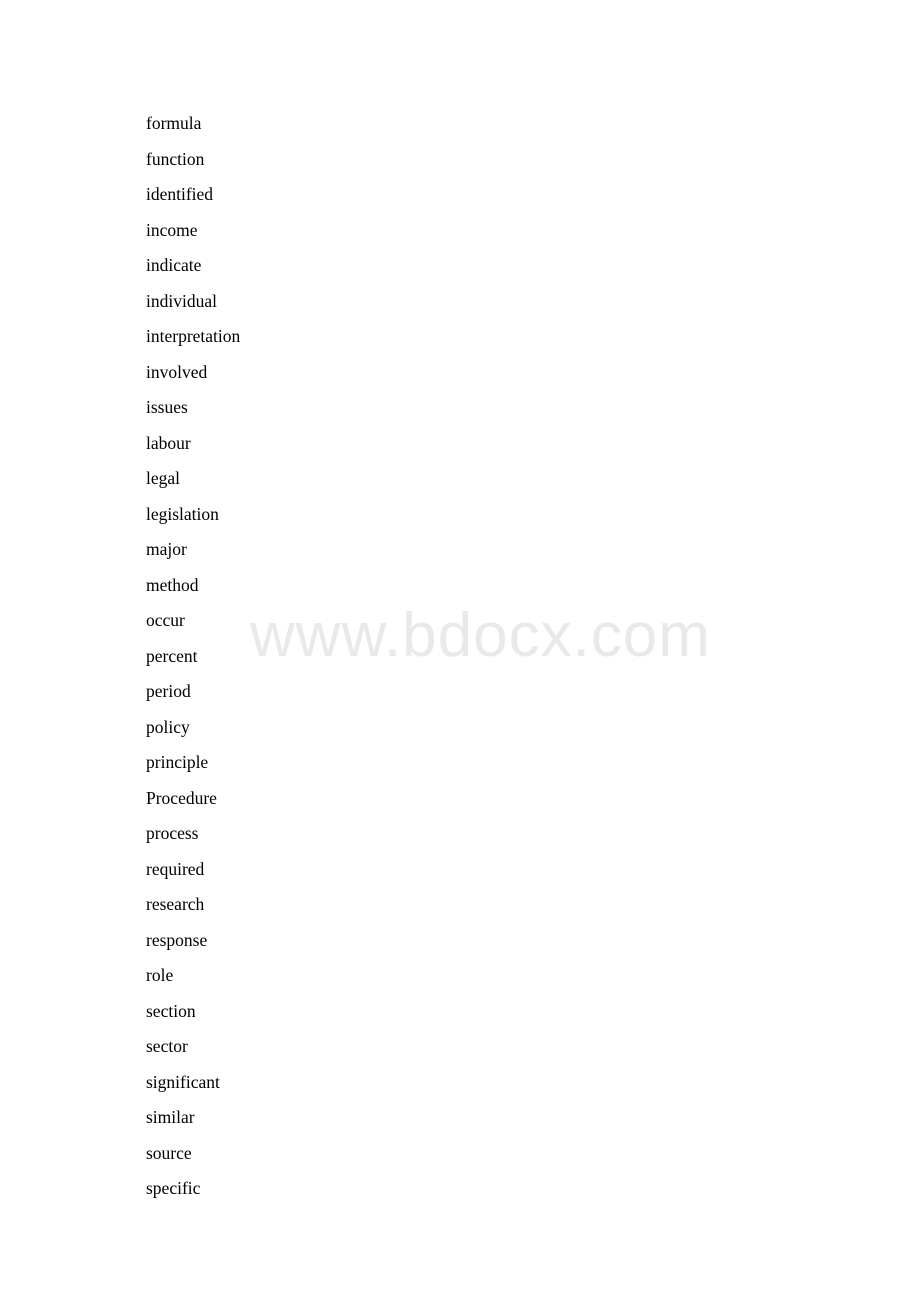  Describe the element at coordinates (173, 1188) in the screenshot. I see `list-item: specific` at that location.